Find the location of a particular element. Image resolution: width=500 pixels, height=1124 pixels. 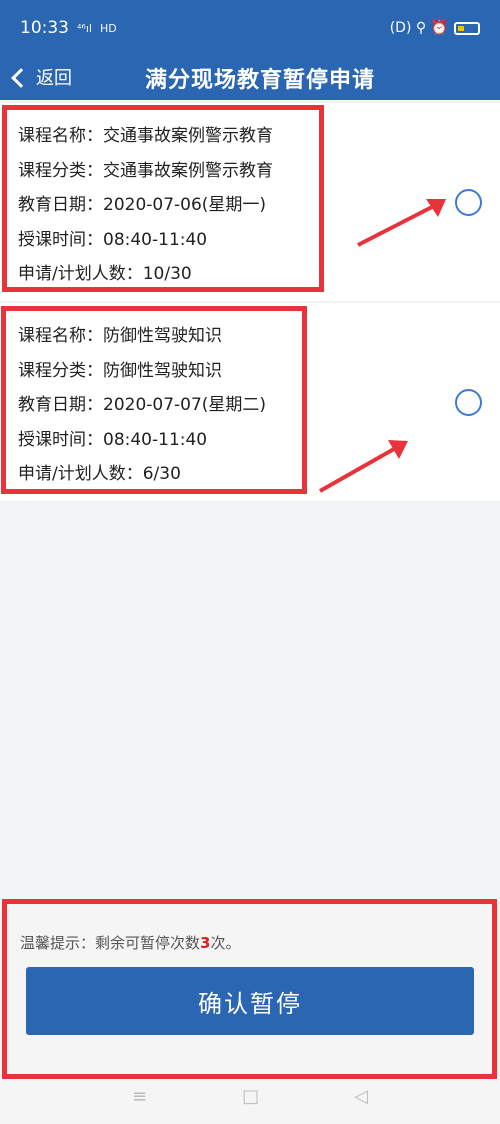

status-icon-group: (D) ⚲ ⏰ is located at coordinates (418, 28).